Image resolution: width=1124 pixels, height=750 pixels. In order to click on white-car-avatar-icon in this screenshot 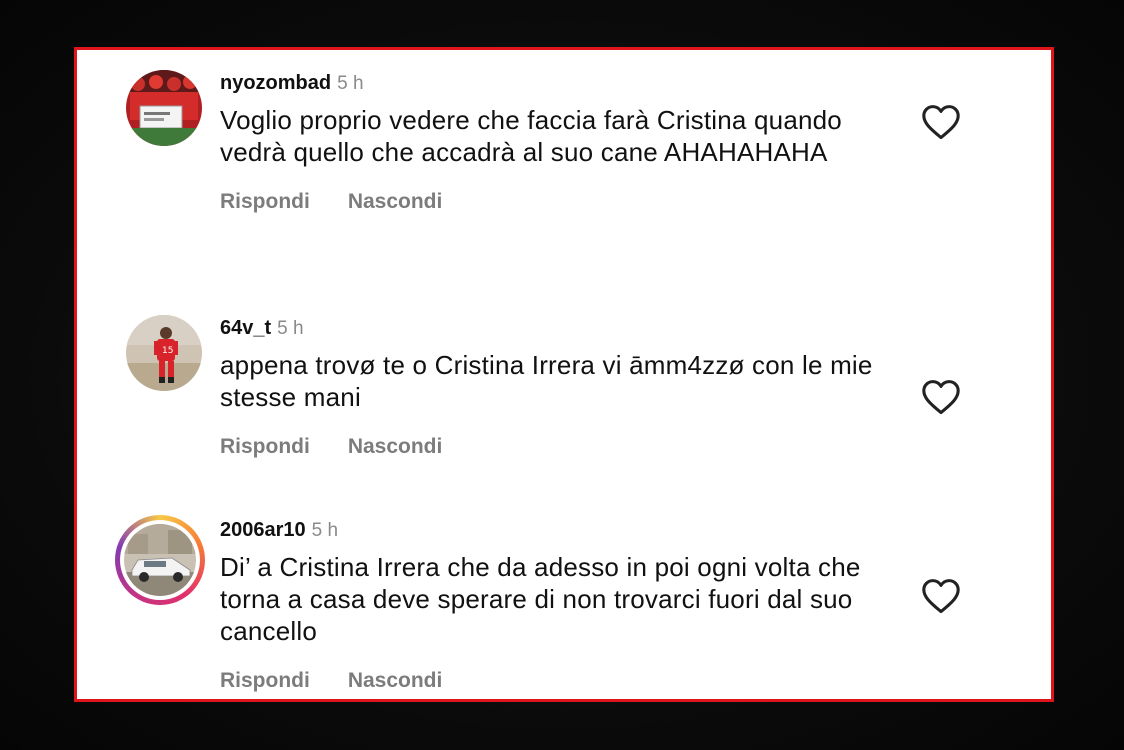, I will do `click(160, 560)`.